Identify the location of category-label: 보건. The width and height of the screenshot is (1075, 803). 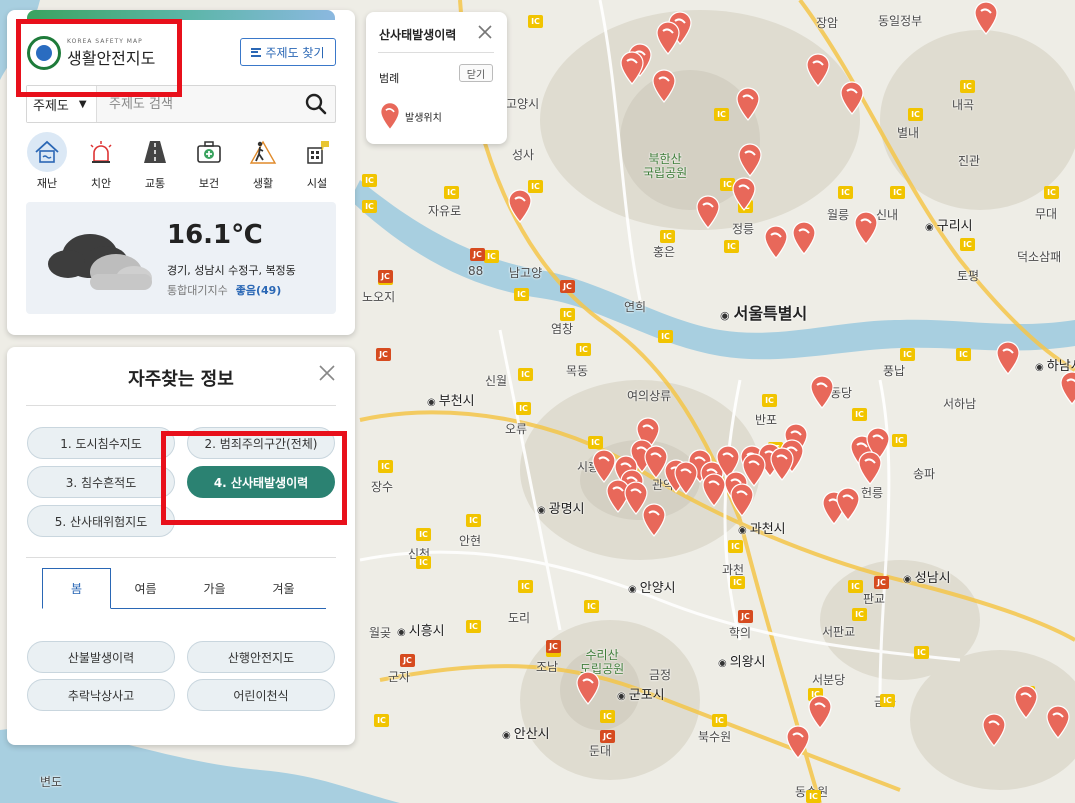
(209, 183).